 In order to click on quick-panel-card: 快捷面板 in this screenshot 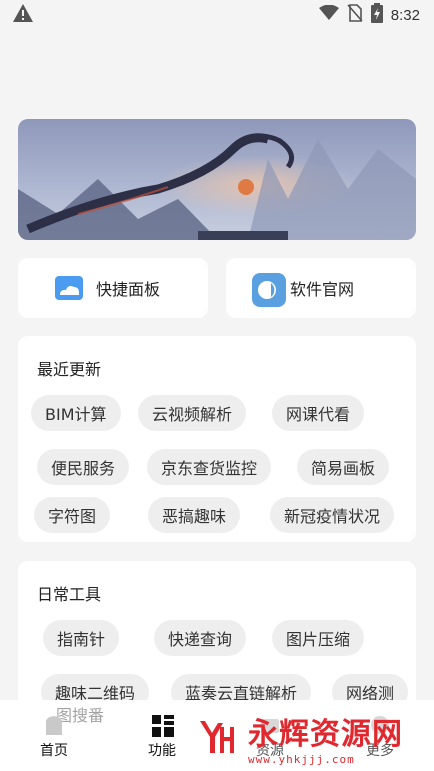, I will do `click(113, 288)`.